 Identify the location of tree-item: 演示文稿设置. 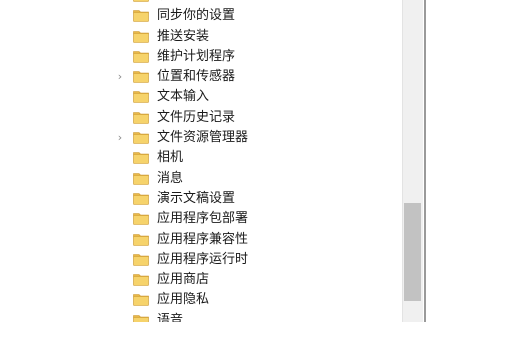
(200, 199).